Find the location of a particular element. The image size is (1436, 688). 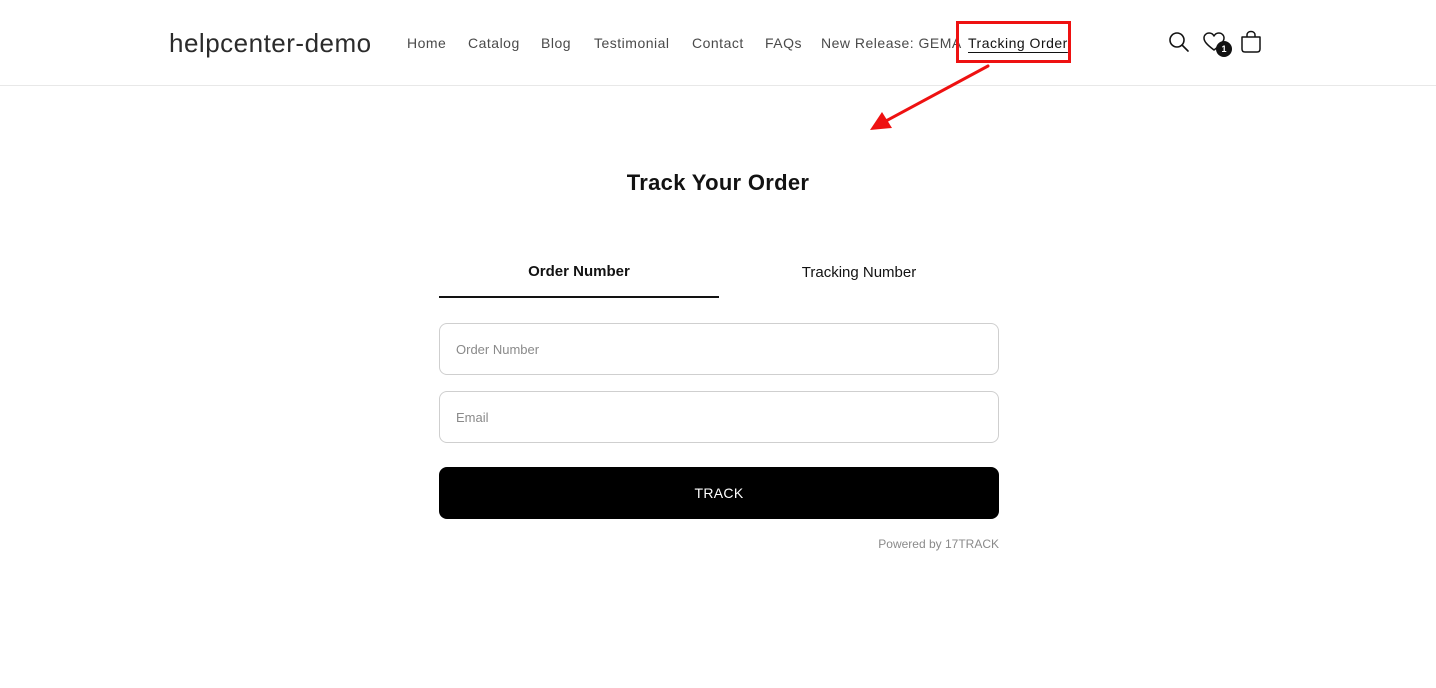

page-title: Track Your Order is located at coordinates (718, 182).